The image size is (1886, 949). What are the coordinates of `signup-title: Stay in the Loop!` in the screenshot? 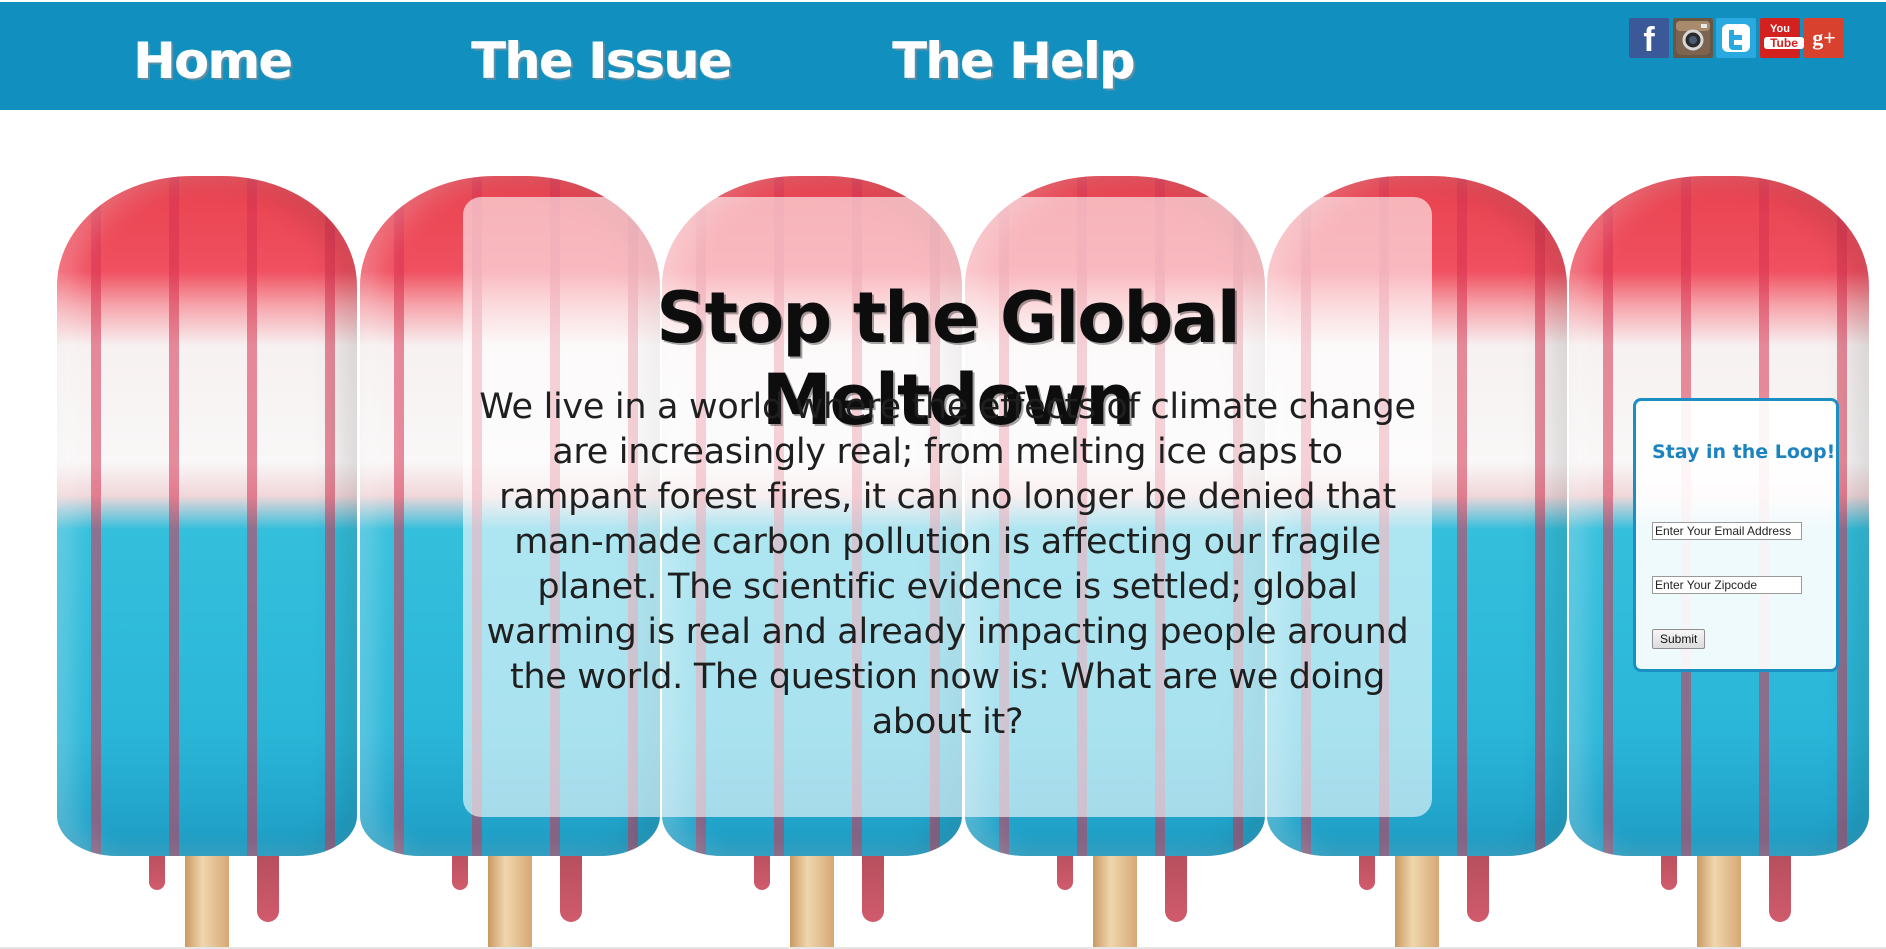 It's located at (1744, 452).